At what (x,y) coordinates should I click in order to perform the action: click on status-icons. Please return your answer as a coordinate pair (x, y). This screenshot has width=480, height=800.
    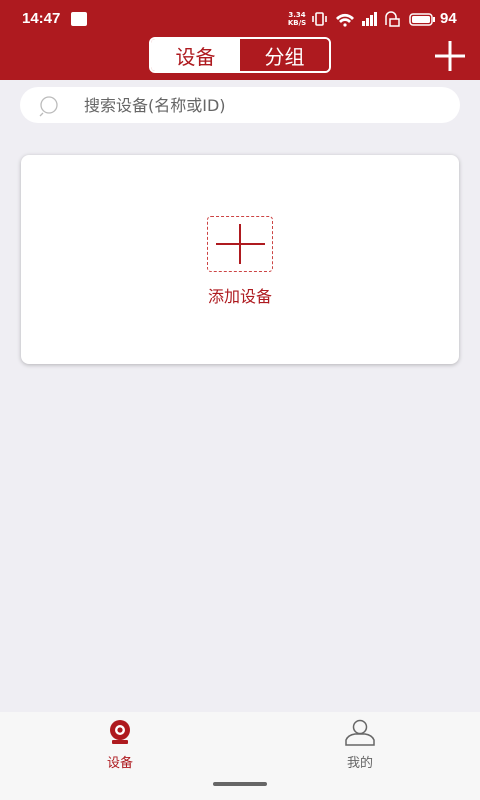
    Looking at the image, I should click on (373, 19).